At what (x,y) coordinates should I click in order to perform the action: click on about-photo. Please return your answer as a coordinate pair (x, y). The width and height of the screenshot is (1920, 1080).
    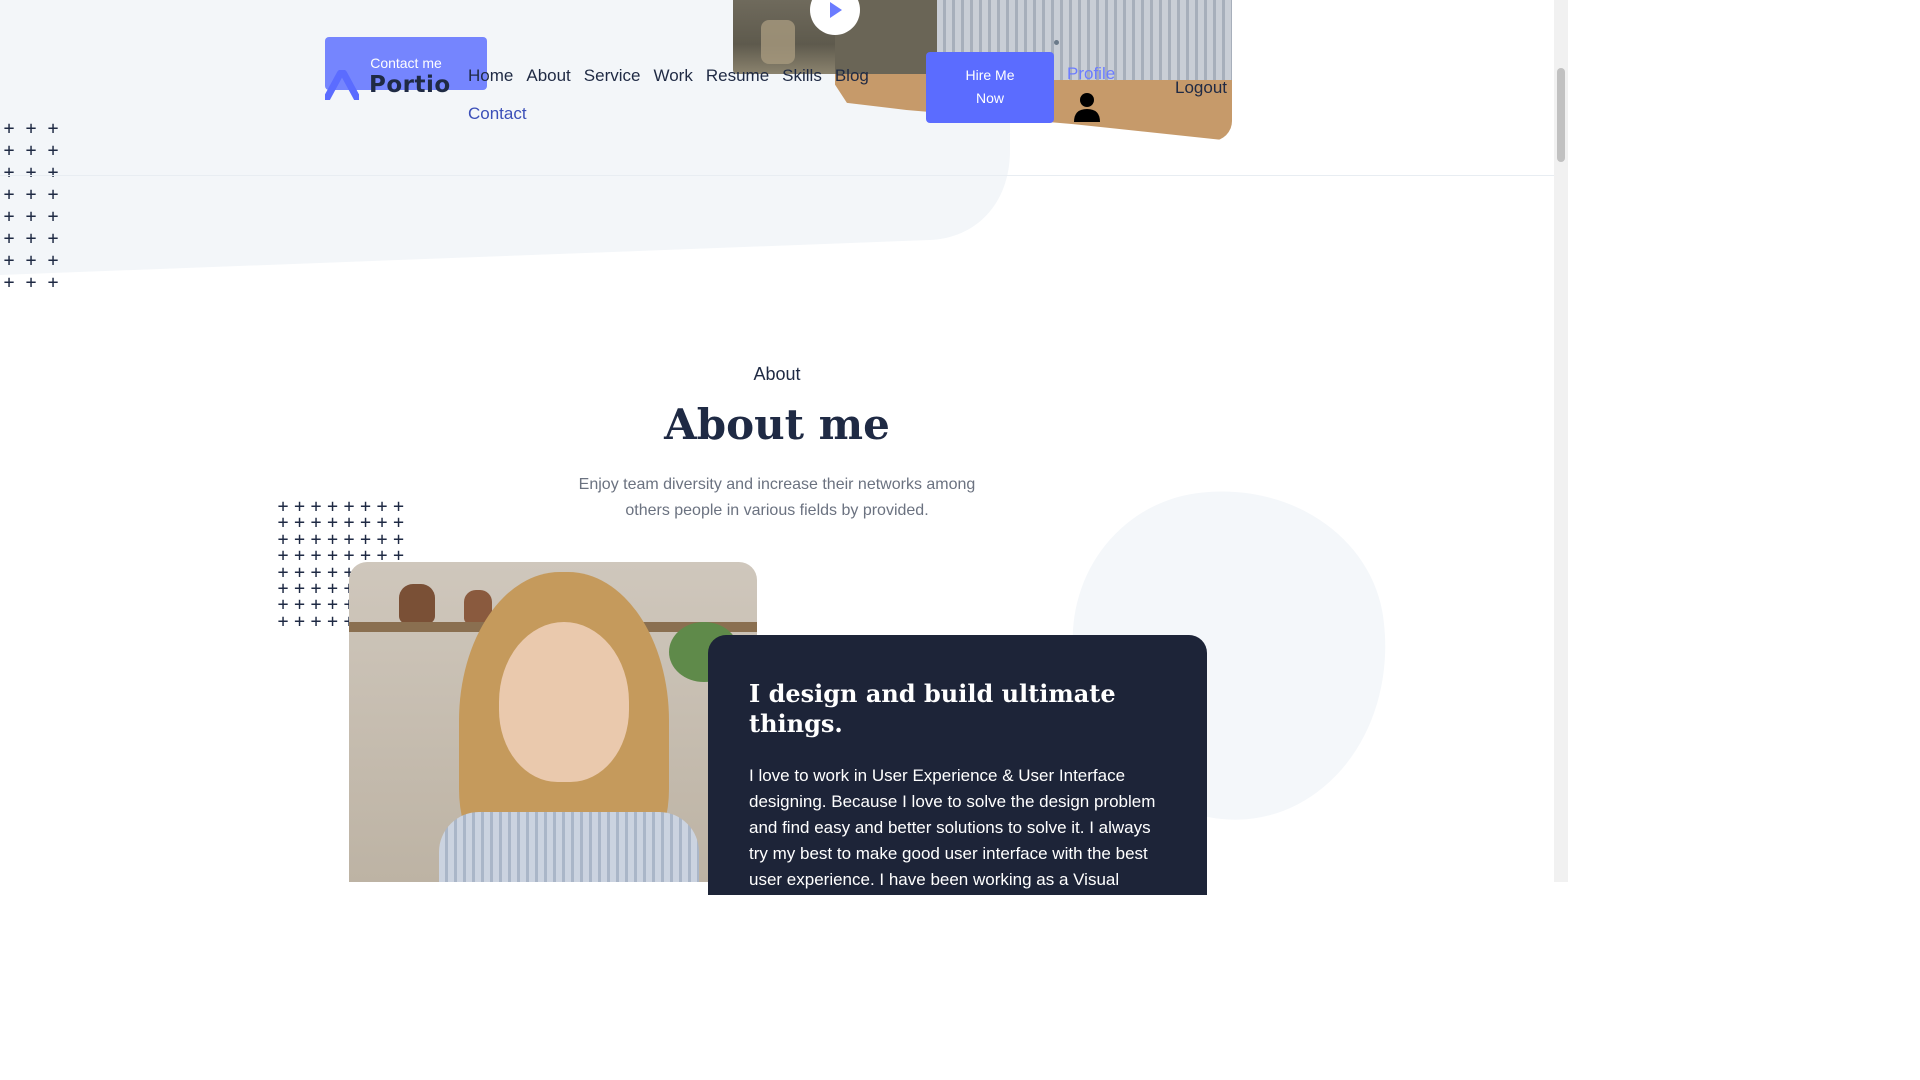
    Looking at the image, I should click on (553, 722).